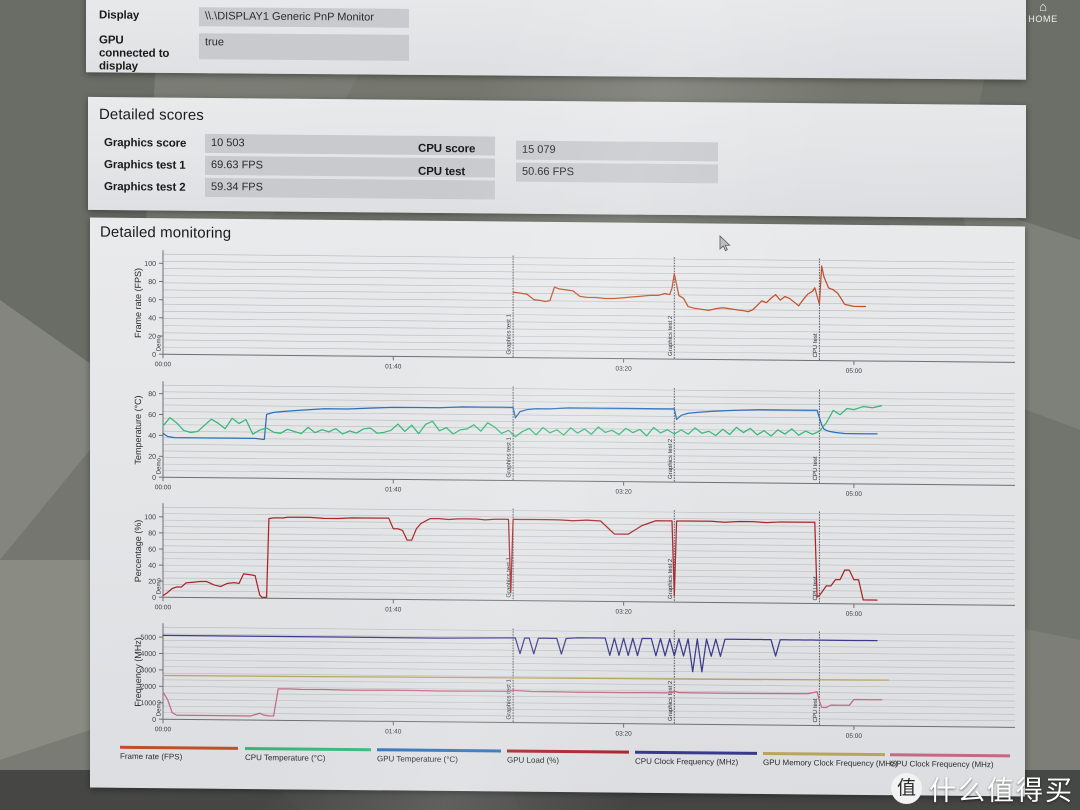 The width and height of the screenshot is (1080, 810). Describe the element at coordinates (617, 151) in the screenshot. I see `cpu-score-value: 15 079` at that location.